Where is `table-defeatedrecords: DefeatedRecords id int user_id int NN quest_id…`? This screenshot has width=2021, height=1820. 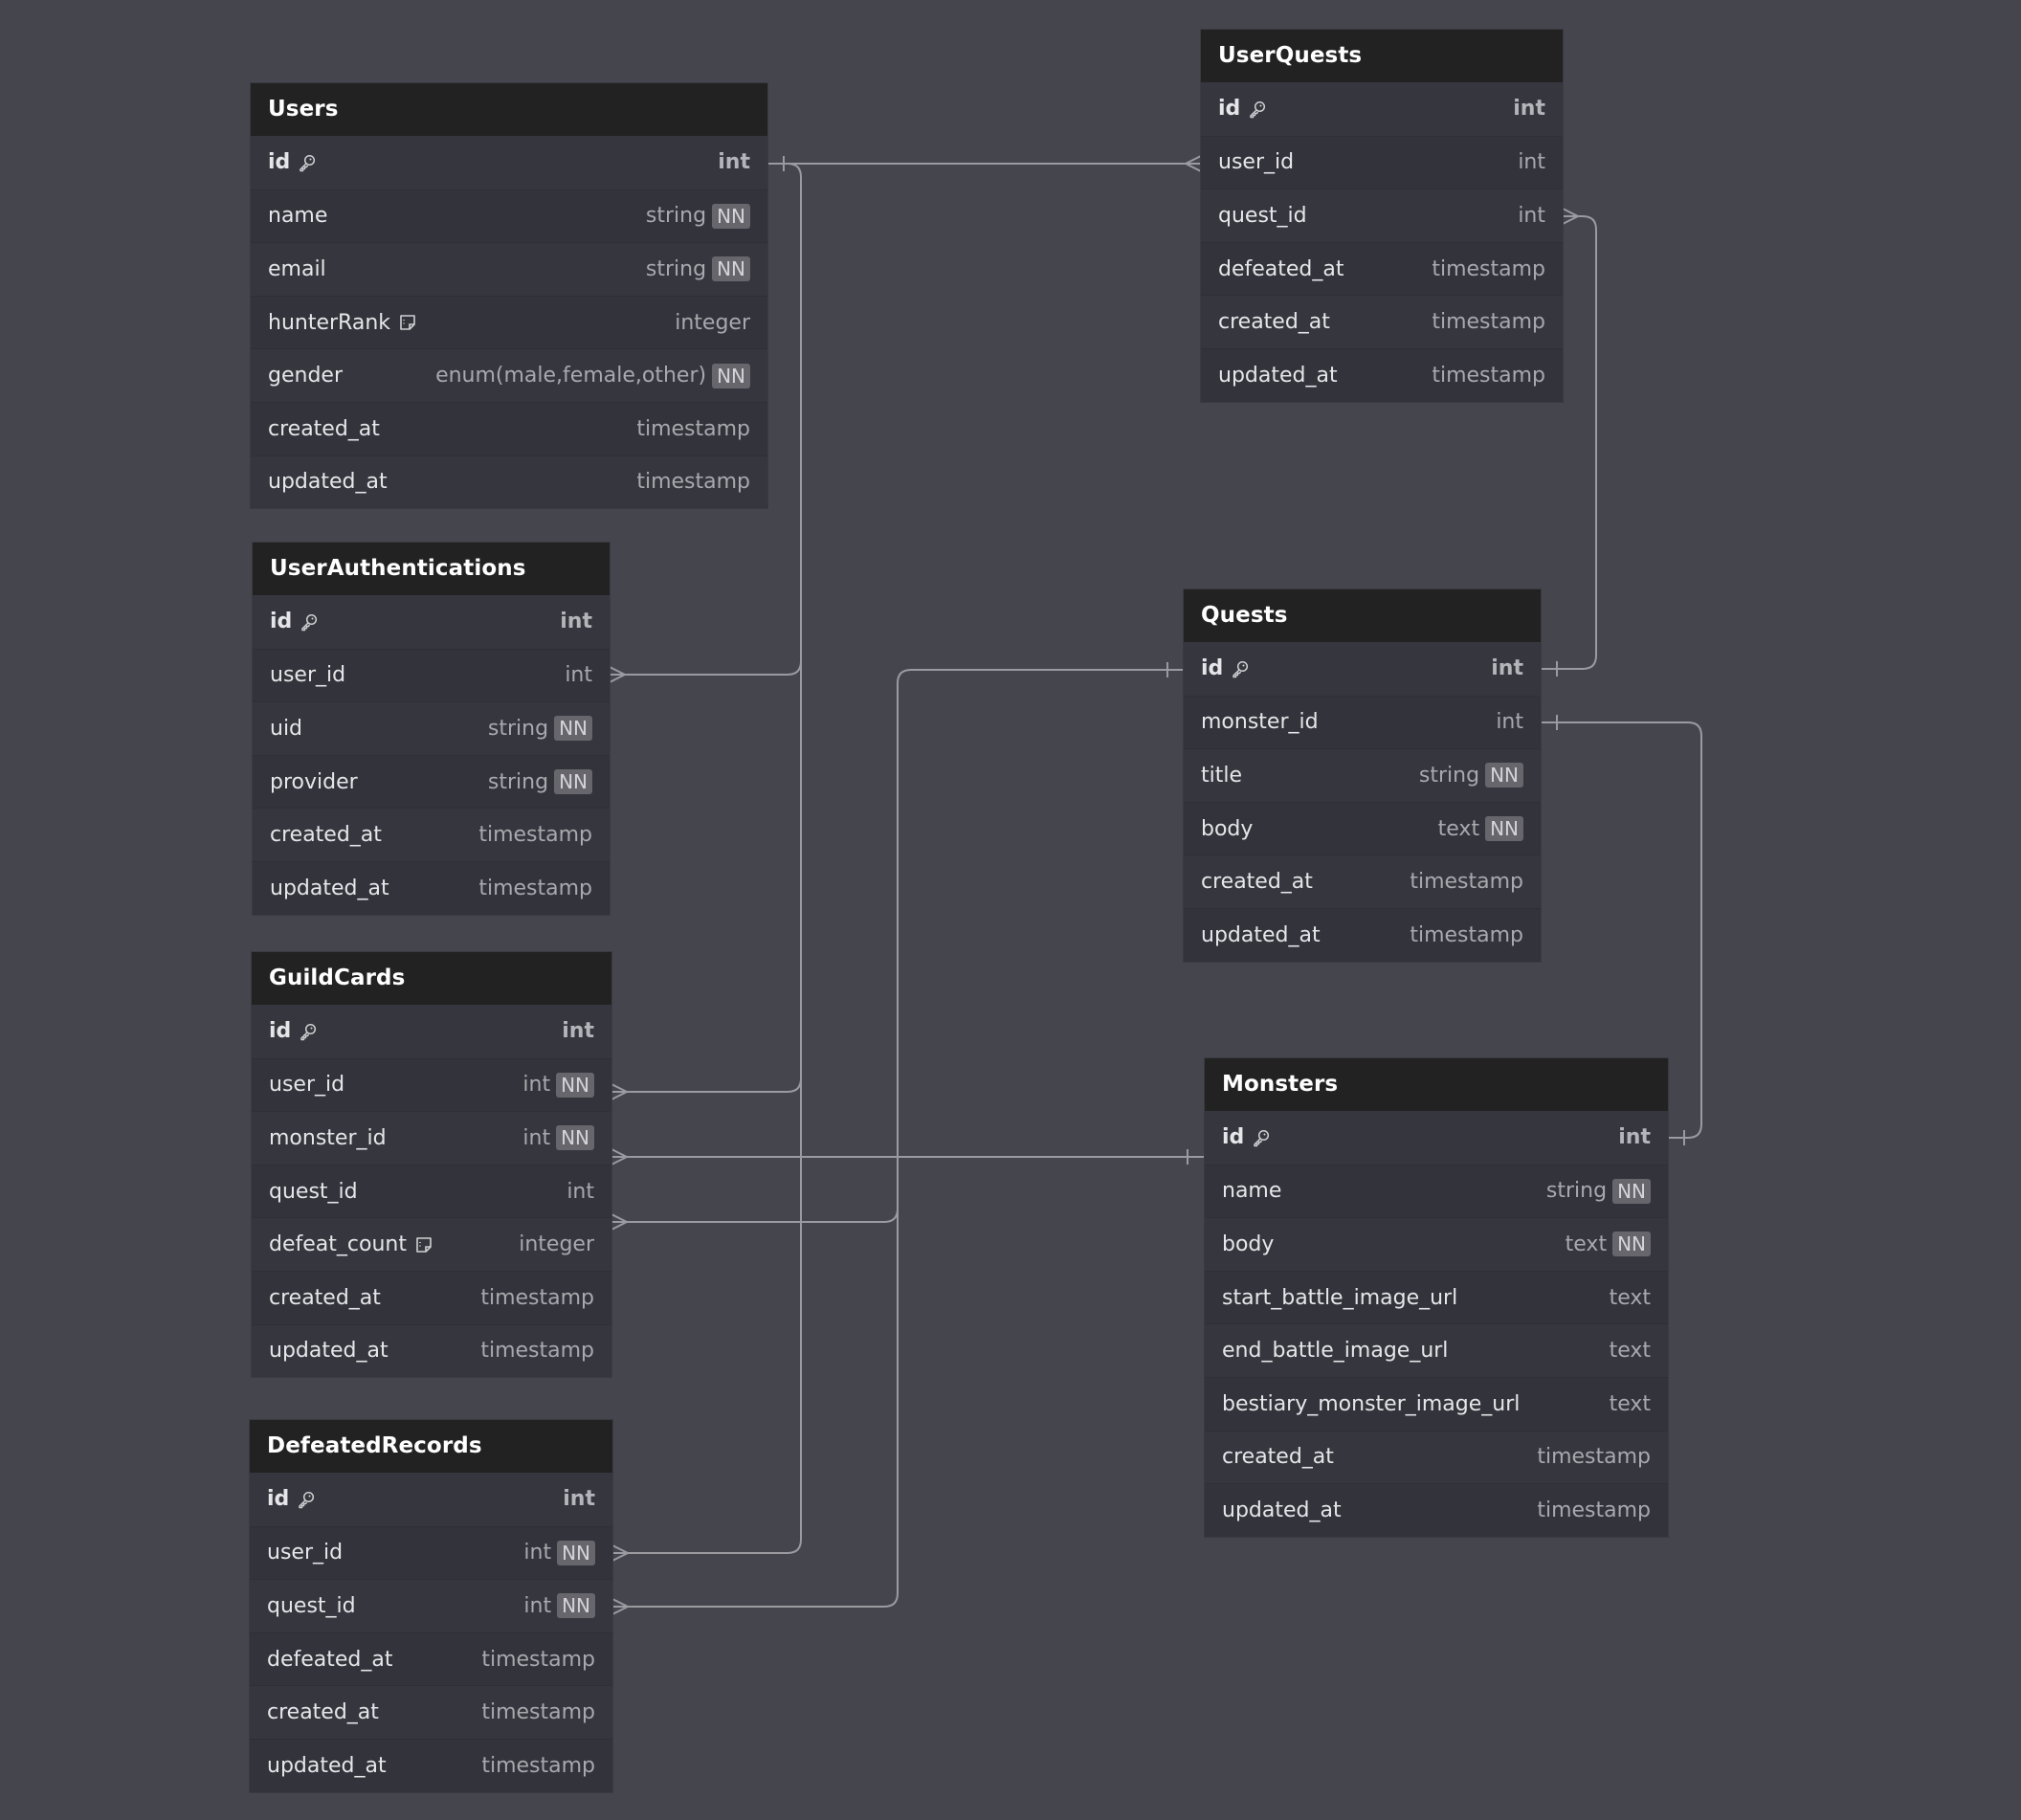 table-defeatedrecords: DefeatedRecords id int user_id int NN quest_id… is located at coordinates (431, 1606).